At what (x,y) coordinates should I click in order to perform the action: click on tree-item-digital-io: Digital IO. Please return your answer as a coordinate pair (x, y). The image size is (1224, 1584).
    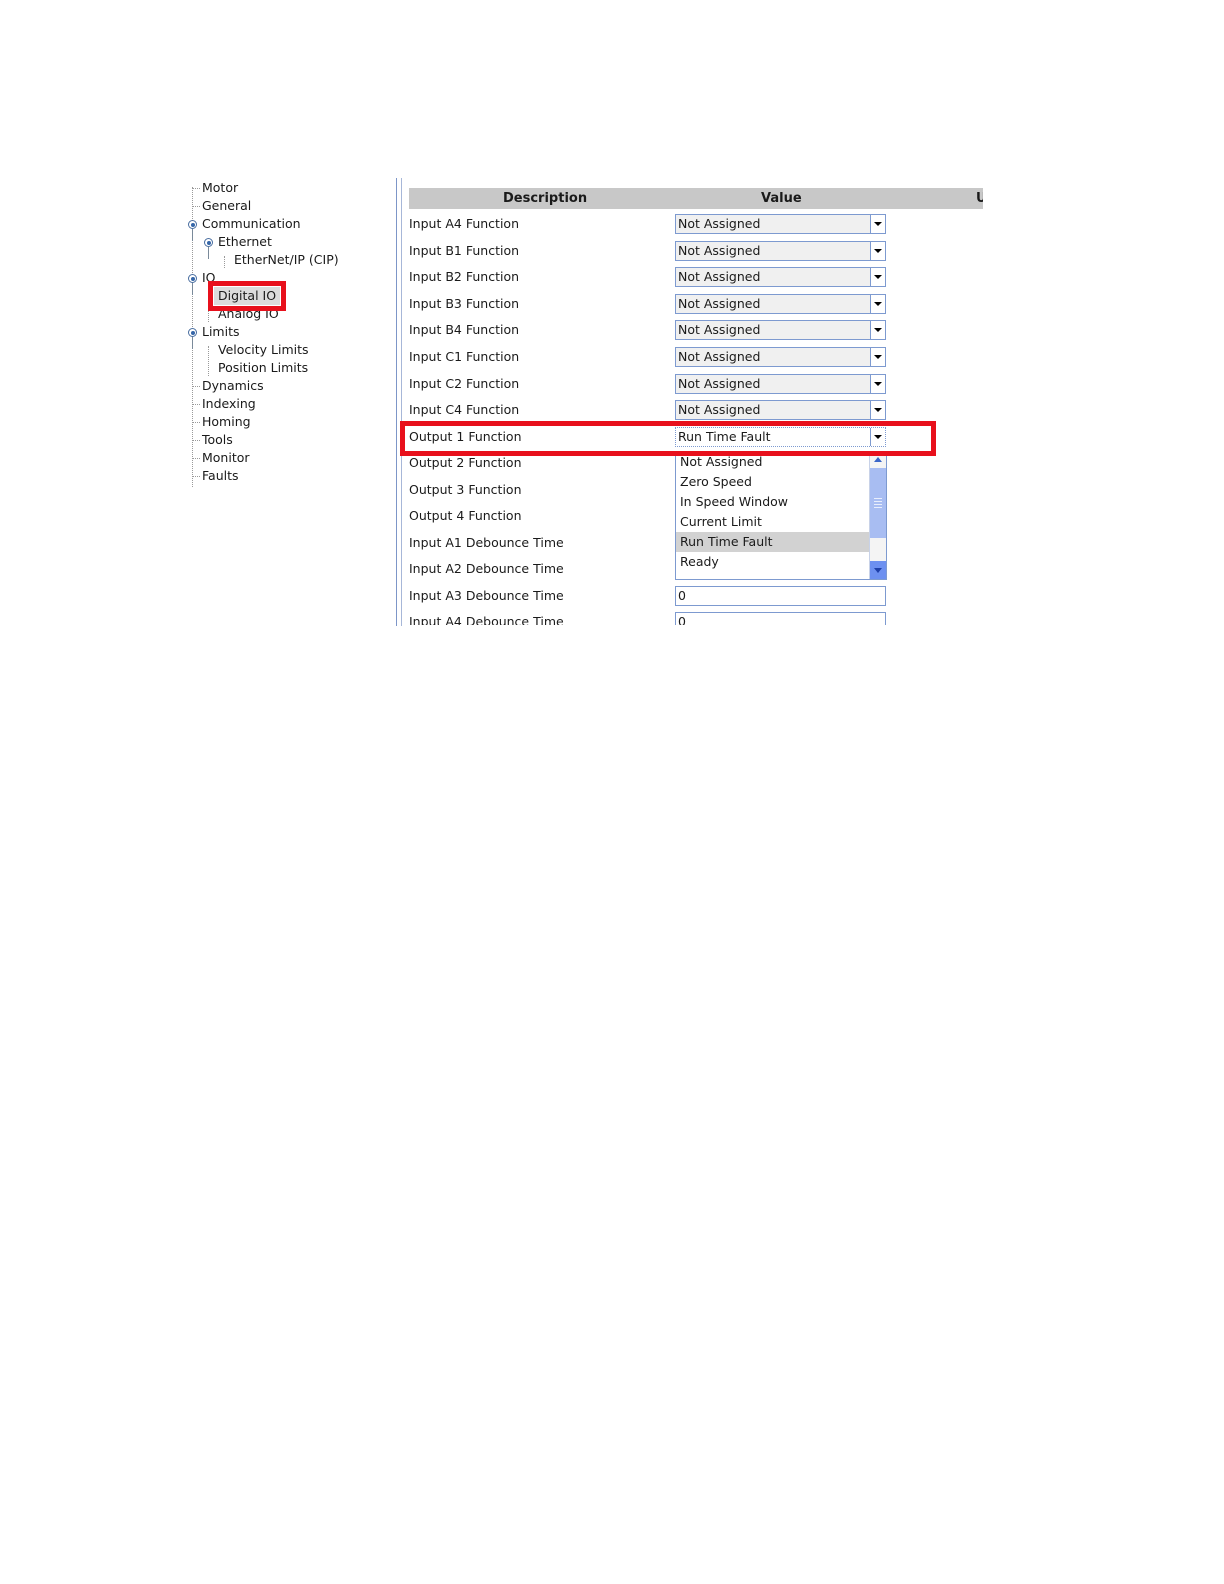
    Looking at the image, I should click on (247, 296).